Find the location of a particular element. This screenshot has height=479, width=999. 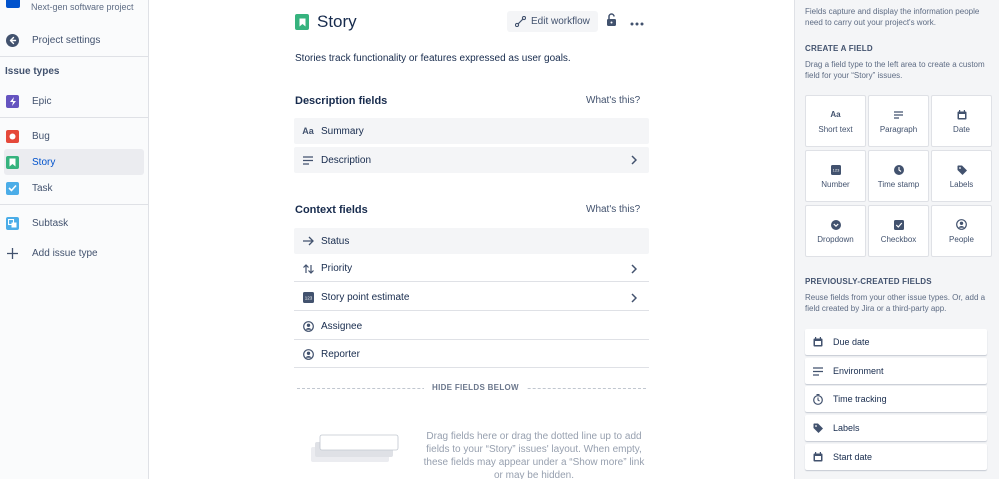

project-subtitle: Next-gen software project is located at coordinates (82, 7).